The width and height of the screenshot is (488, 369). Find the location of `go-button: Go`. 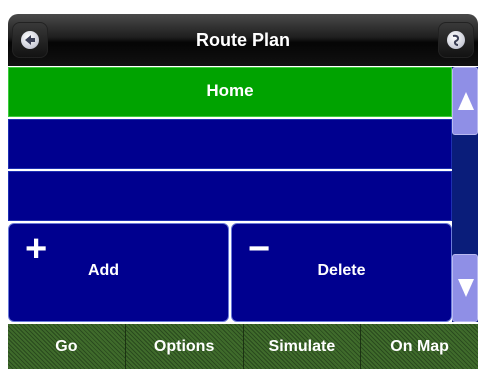

go-button: Go is located at coordinates (67, 346).